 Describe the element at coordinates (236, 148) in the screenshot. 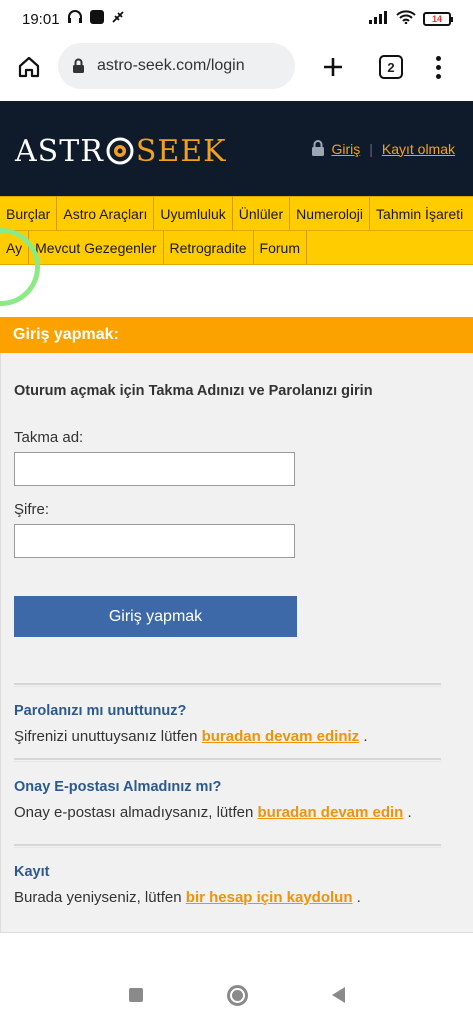

I see `site-header: ASTR SEEK Giriş | Kayıt olmak` at that location.